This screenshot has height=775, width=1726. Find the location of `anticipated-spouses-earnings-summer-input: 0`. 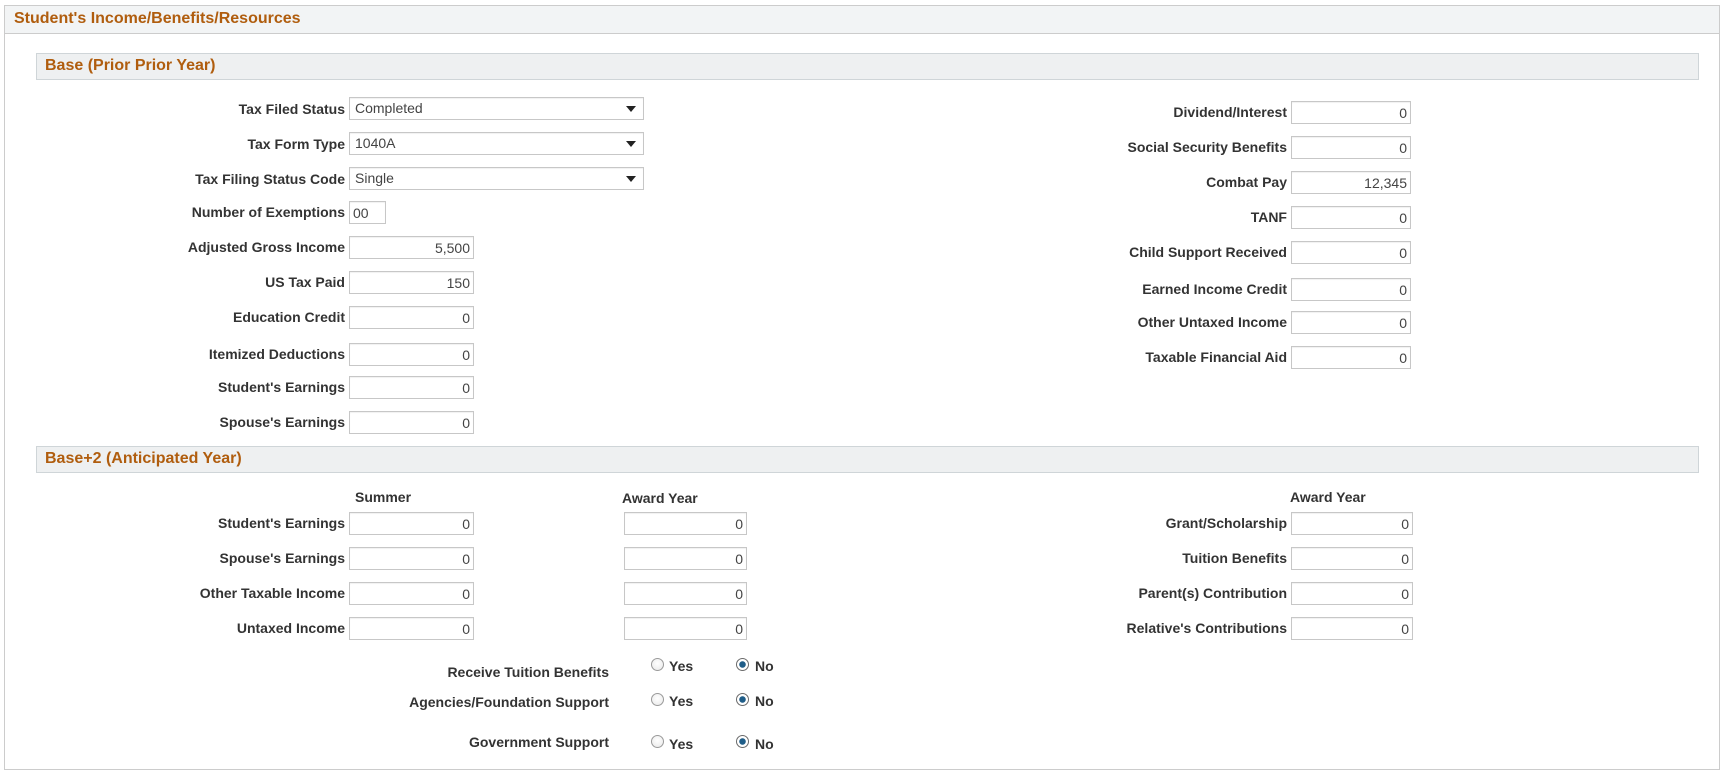

anticipated-spouses-earnings-summer-input: 0 is located at coordinates (411, 558).